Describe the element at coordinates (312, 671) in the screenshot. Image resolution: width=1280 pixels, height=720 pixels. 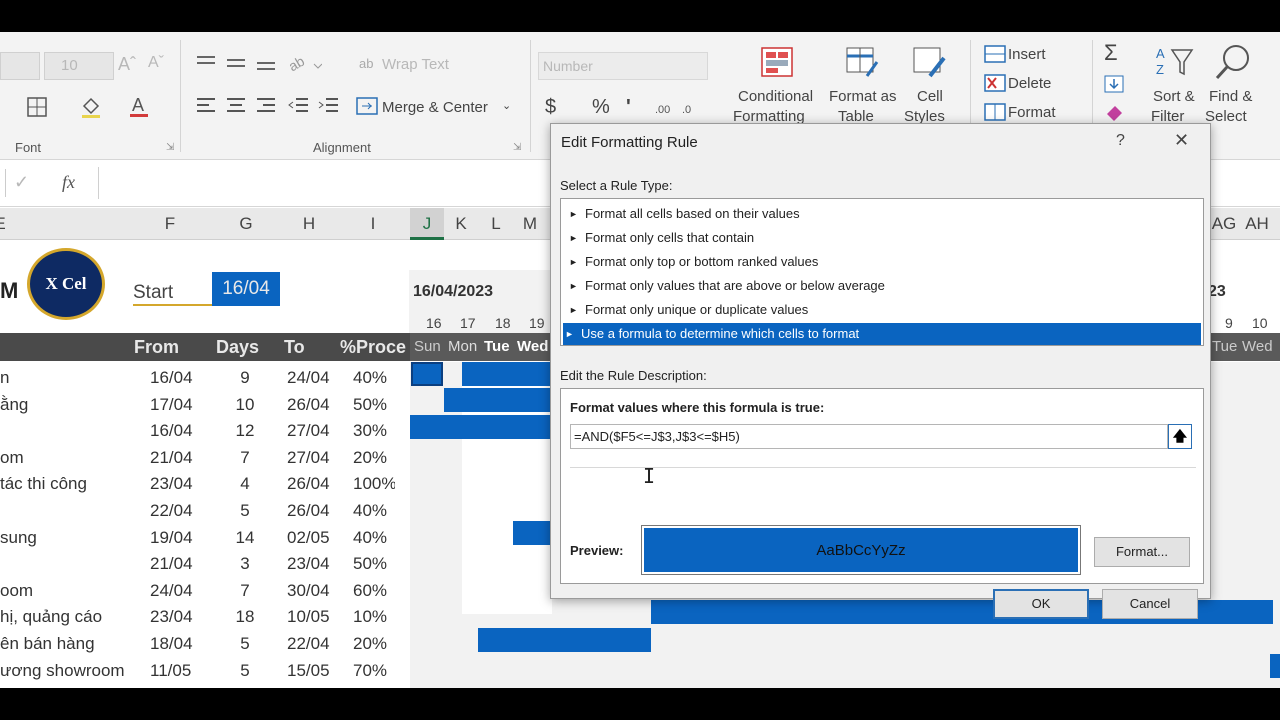
I see `cell-to: 15/05` at that location.